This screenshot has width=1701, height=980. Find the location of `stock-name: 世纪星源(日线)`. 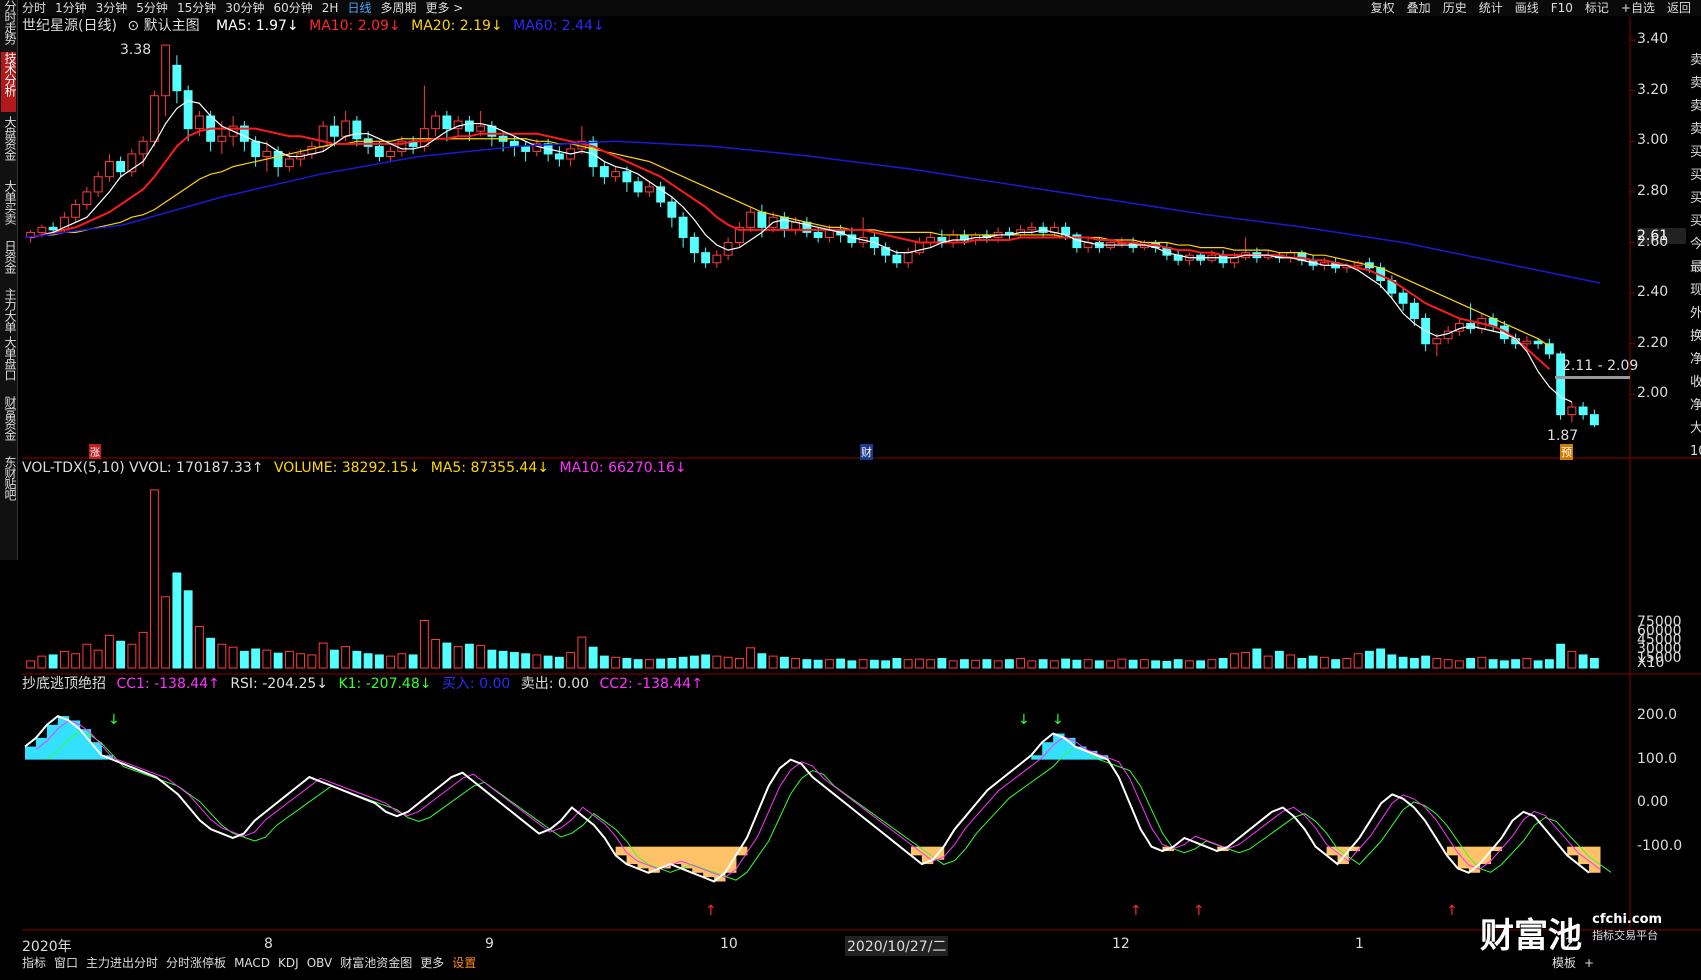

stock-name: 世纪星源(日线) is located at coordinates (69, 26).